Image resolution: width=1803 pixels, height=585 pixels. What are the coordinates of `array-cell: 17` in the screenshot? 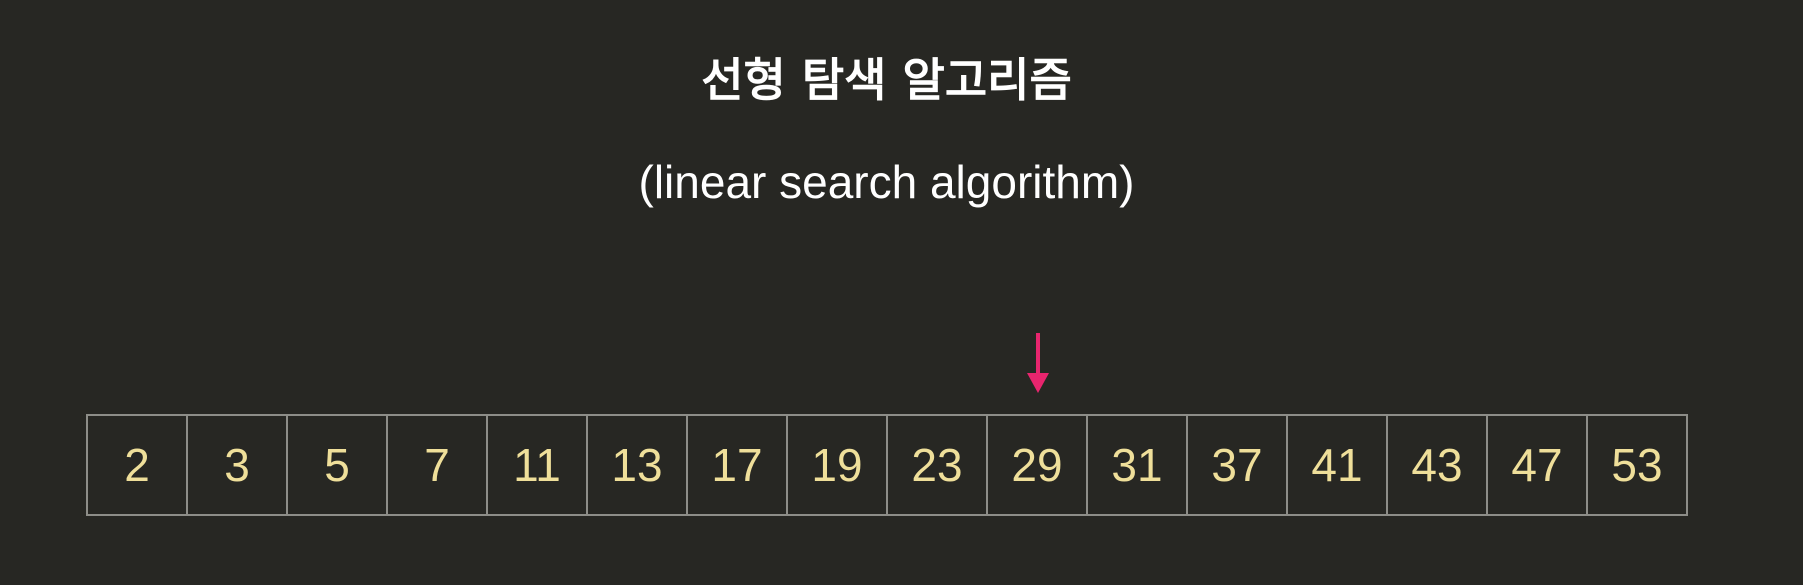 It's located at (738, 465).